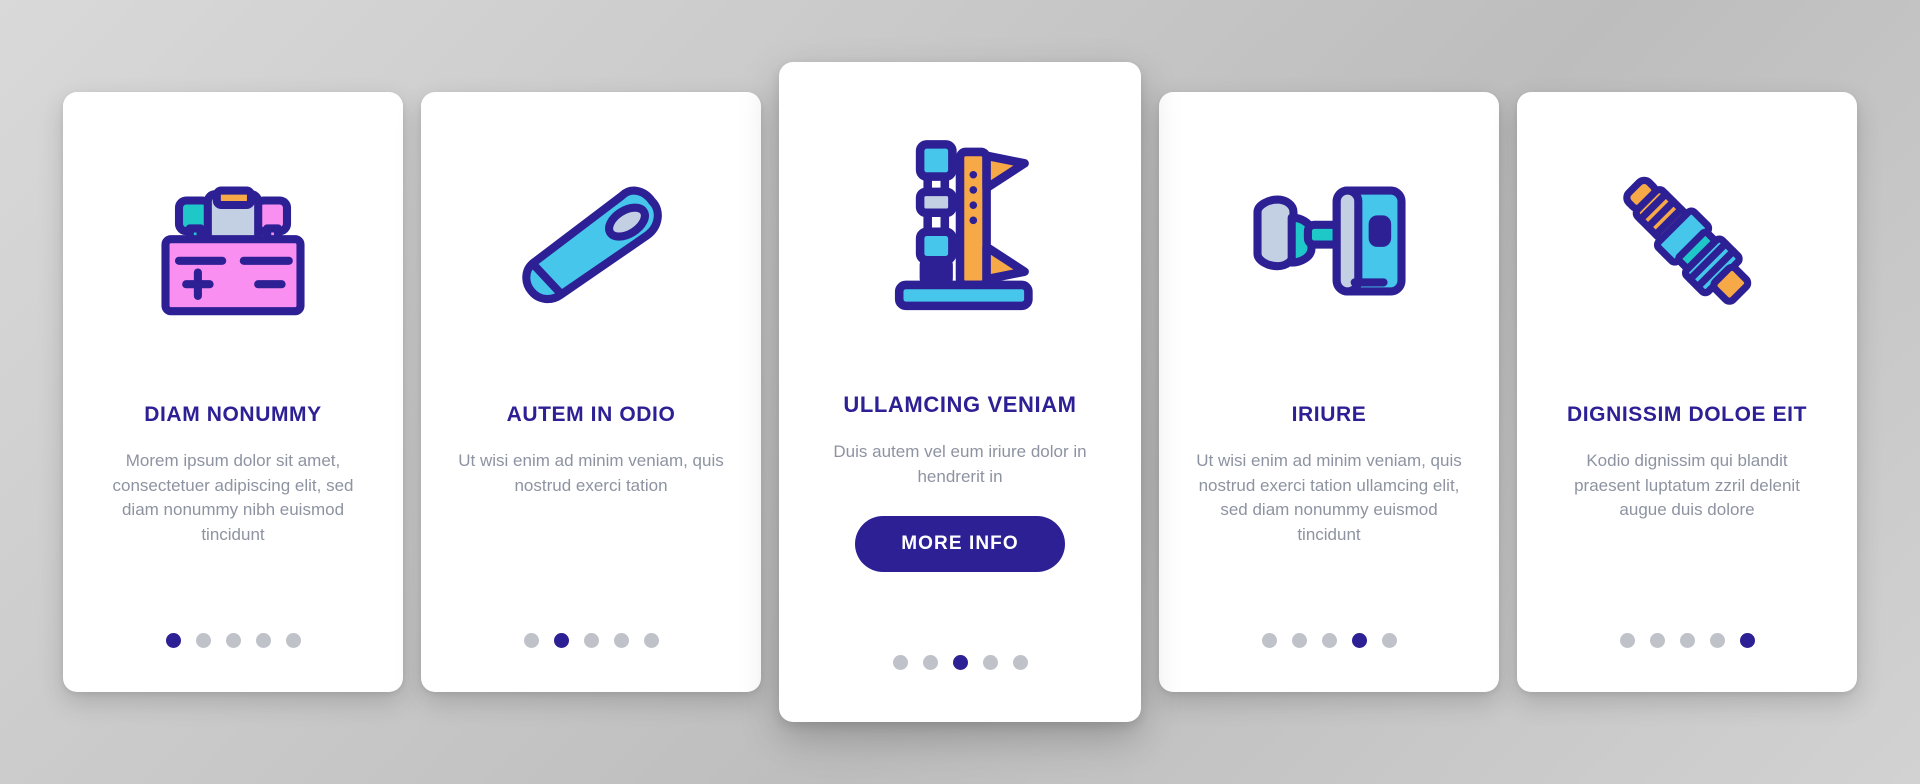 This screenshot has height=784, width=1920. What do you see at coordinates (1687, 414) in the screenshot?
I see `card-title: DIGNISSIM DOLOE EIT` at bounding box center [1687, 414].